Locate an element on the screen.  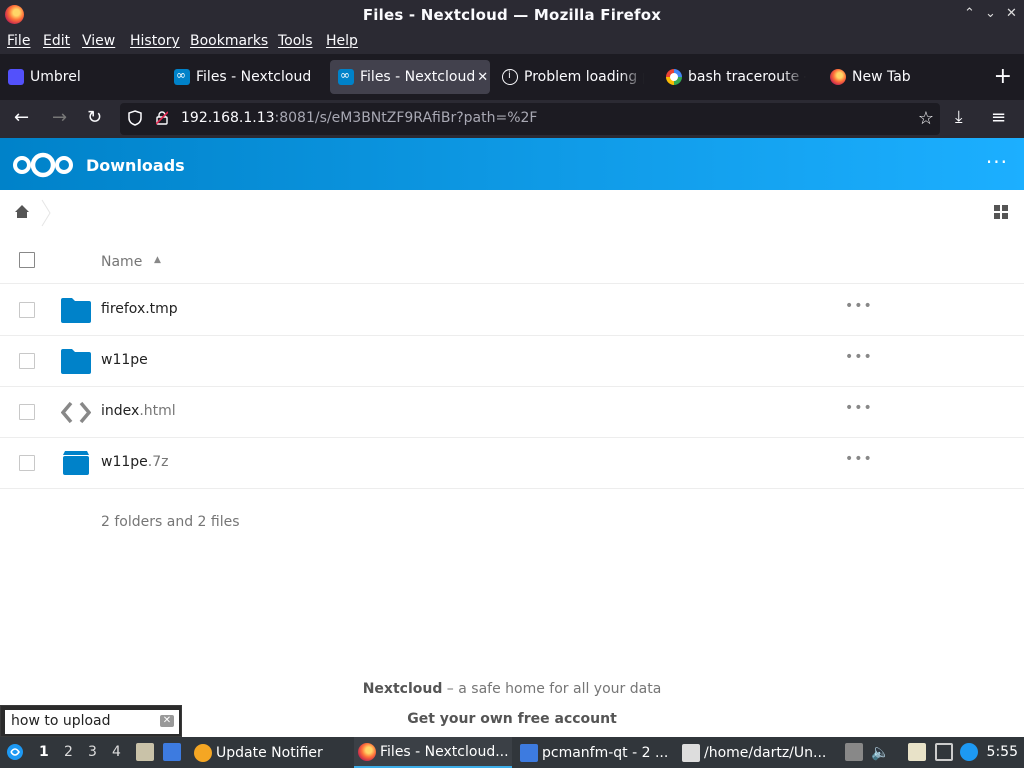
menu-edit: Edit is located at coordinates (56, 41).